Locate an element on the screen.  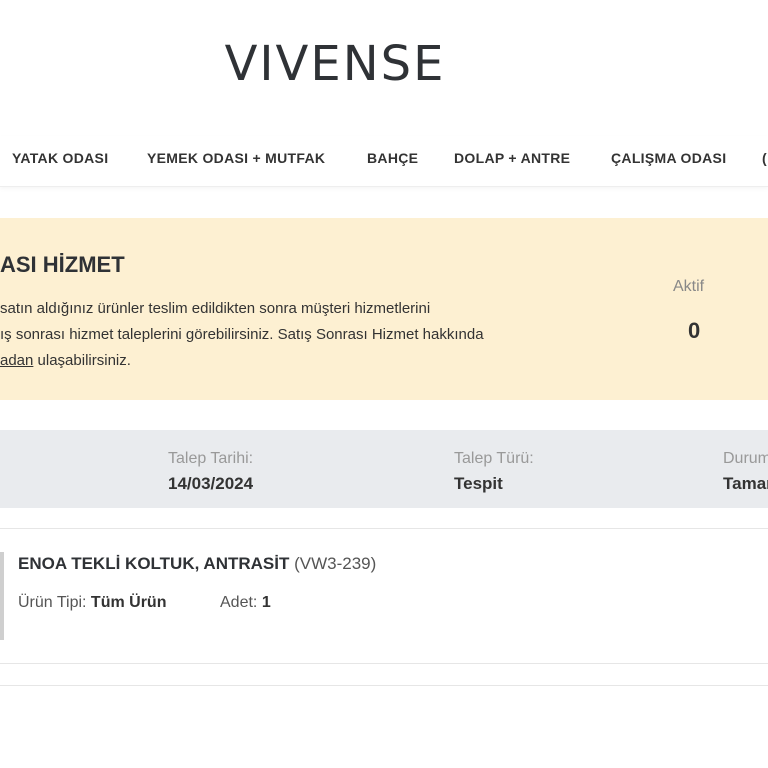
vivense-logo: VIVENSE is located at coordinates (335, 64).